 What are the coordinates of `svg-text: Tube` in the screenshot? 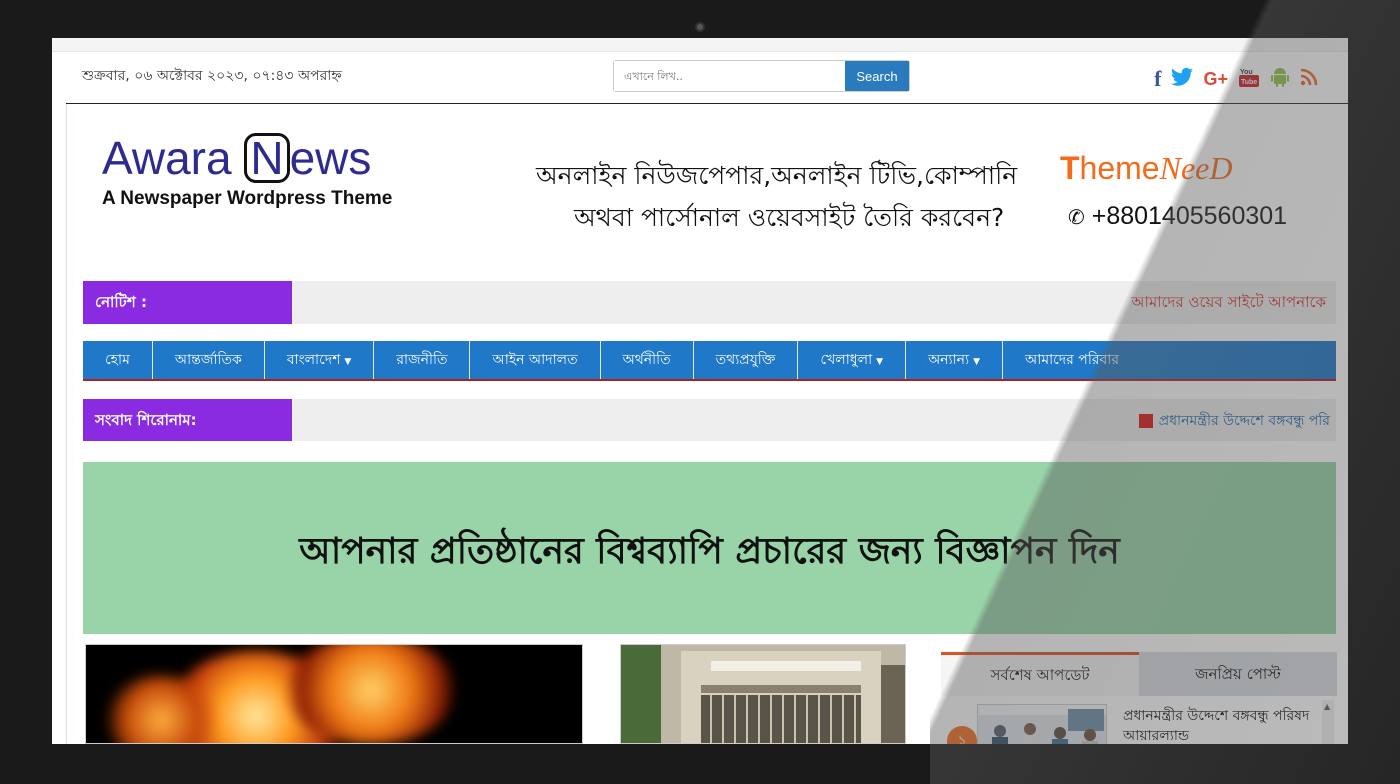 It's located at (1249, 82).